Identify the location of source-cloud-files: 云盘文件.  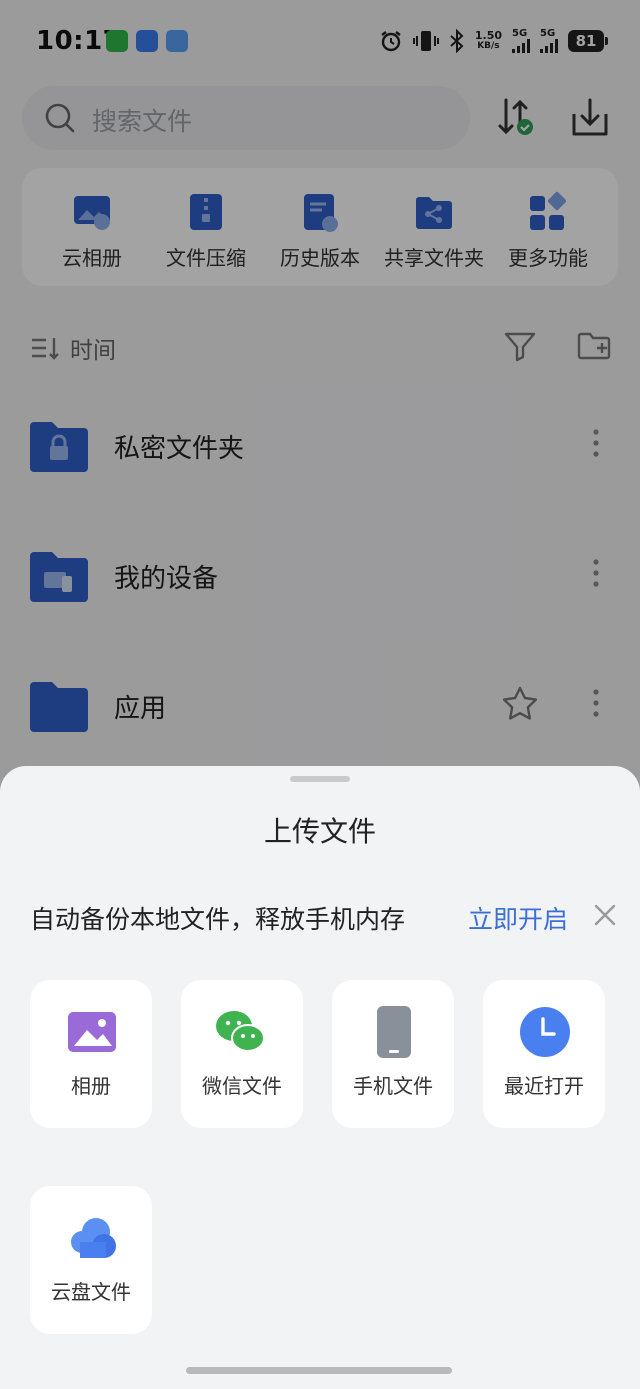
(91, 1260).